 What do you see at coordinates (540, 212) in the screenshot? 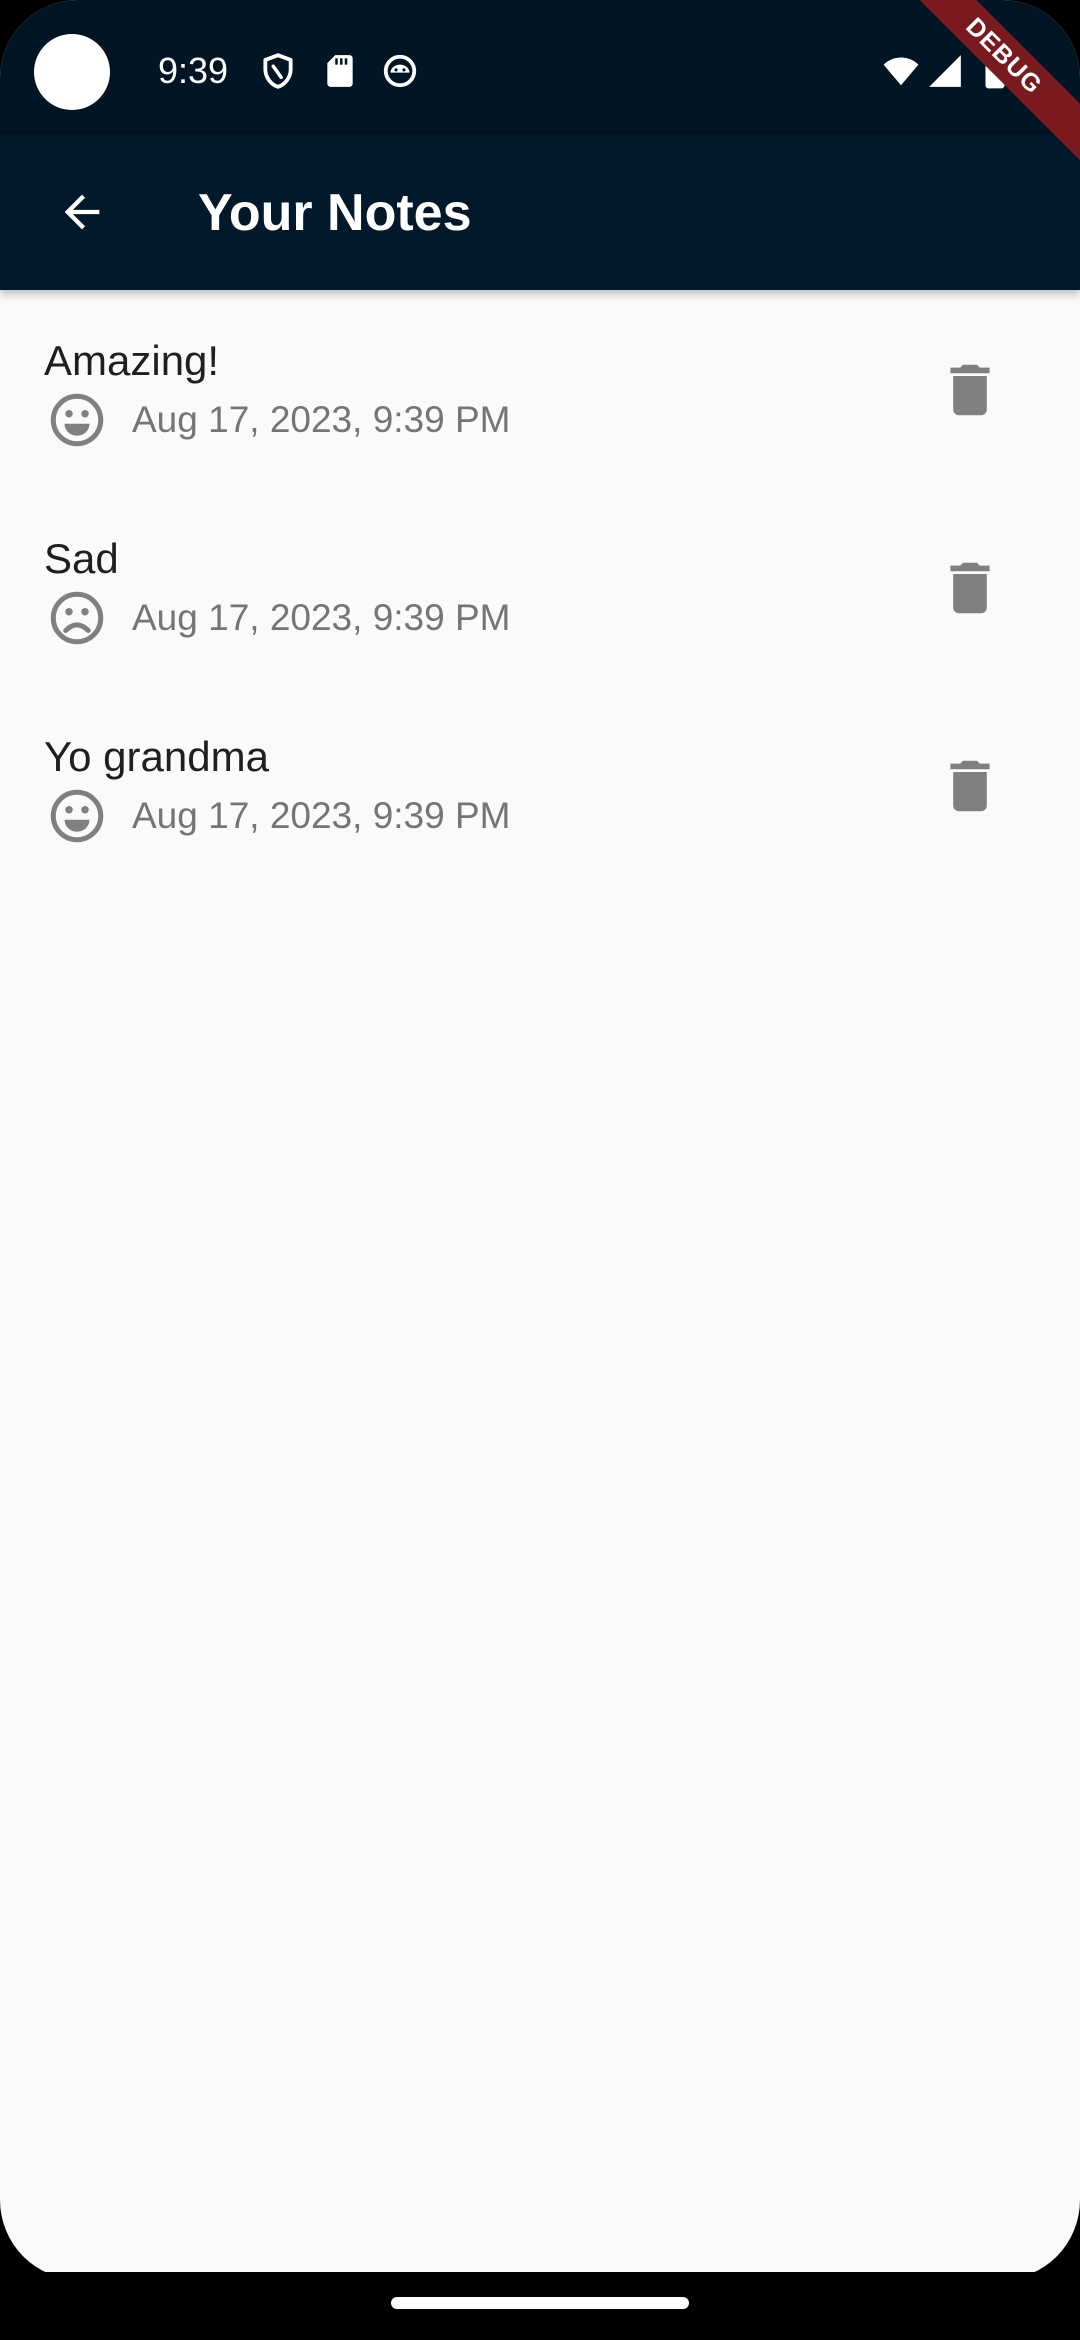
I see `app-bar: Your Notes` at bounding box center [540, 212].